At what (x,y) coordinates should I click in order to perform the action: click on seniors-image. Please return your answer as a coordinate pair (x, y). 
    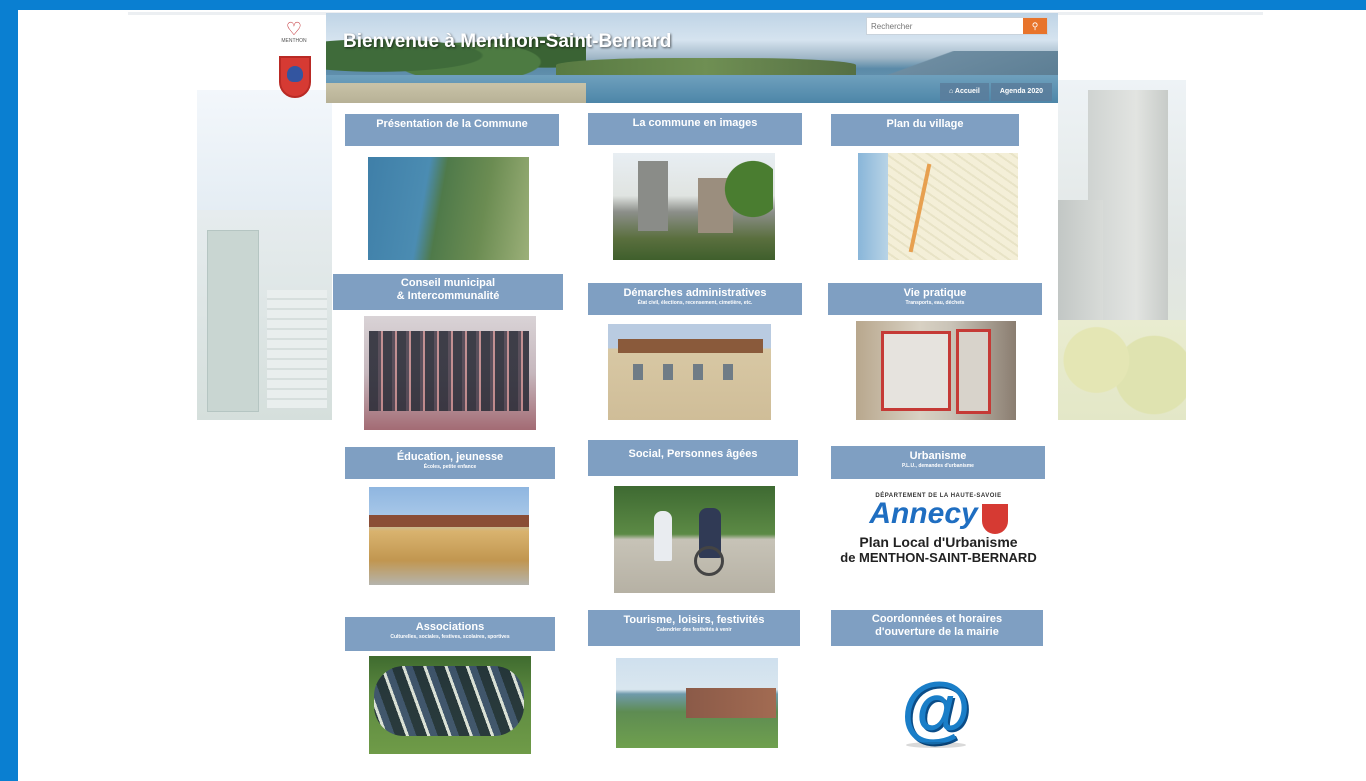
    Looking at the image, I should click on (694, 539).